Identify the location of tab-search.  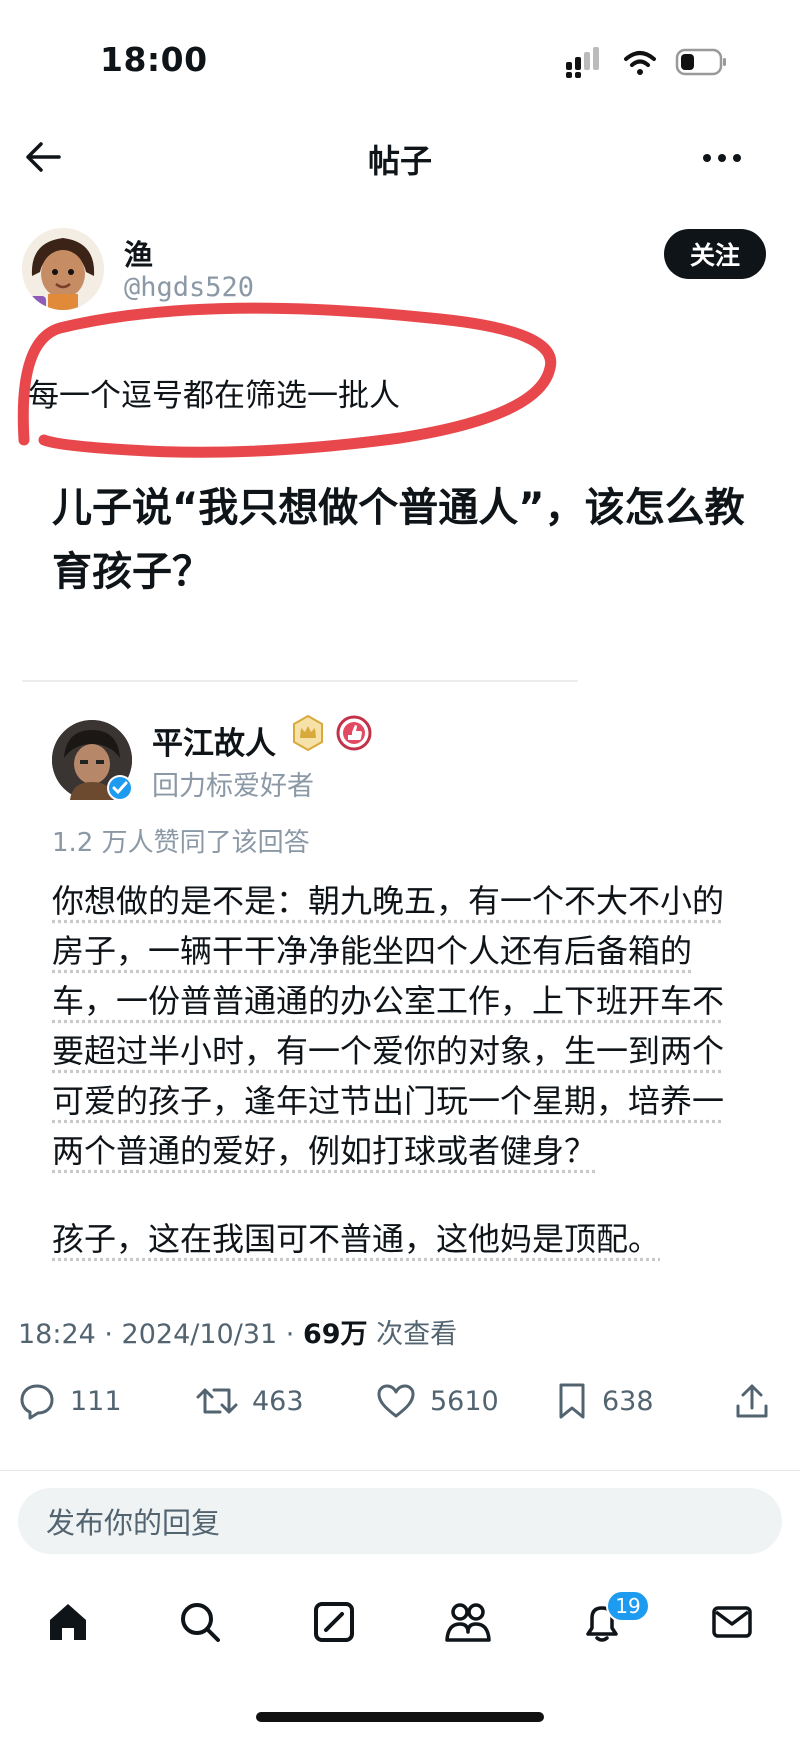
(200, 1622).